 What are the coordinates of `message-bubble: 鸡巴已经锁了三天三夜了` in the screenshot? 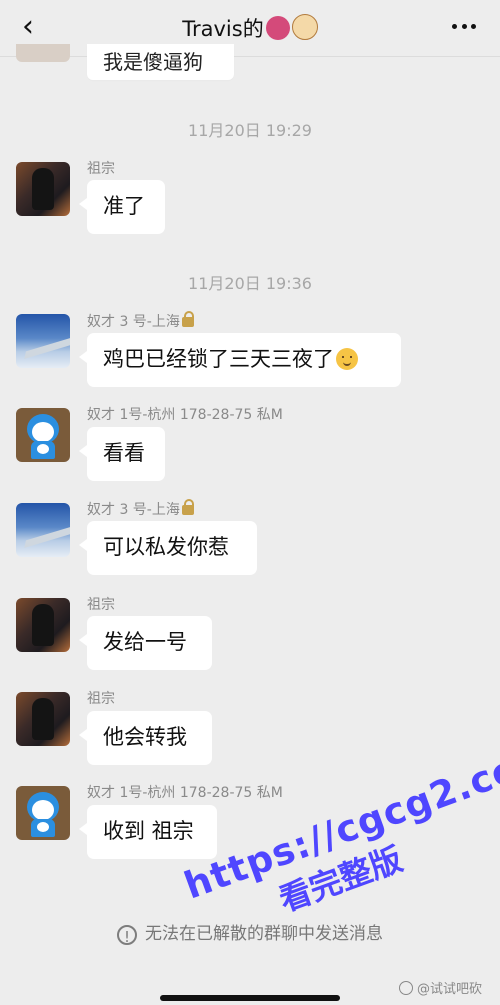 It's located at (240, 360).